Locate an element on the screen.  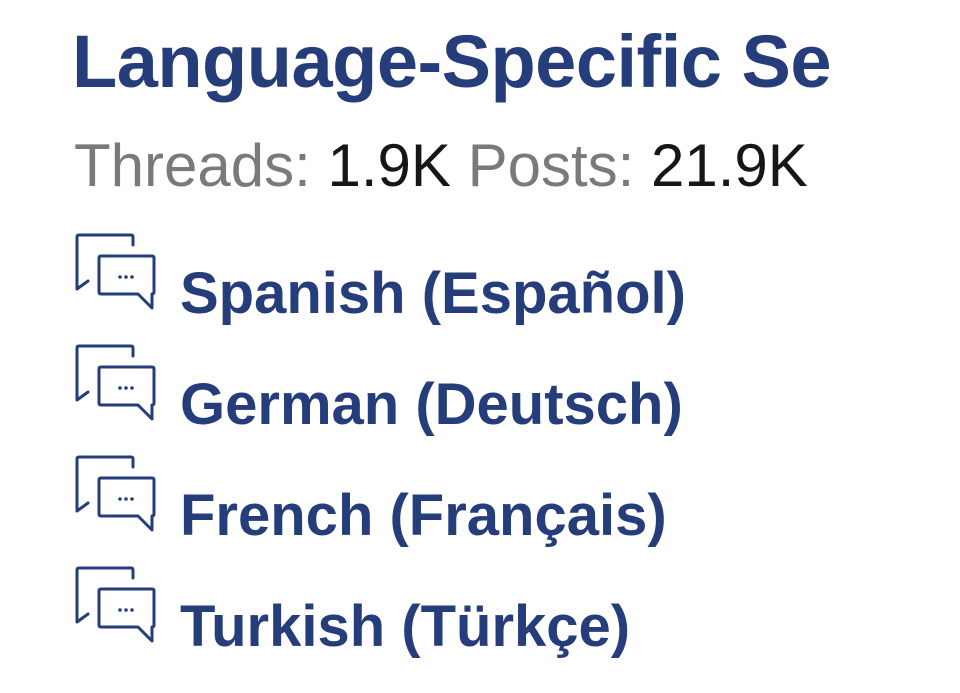
threads-label: Threads: is located at coordinates (192, 165).